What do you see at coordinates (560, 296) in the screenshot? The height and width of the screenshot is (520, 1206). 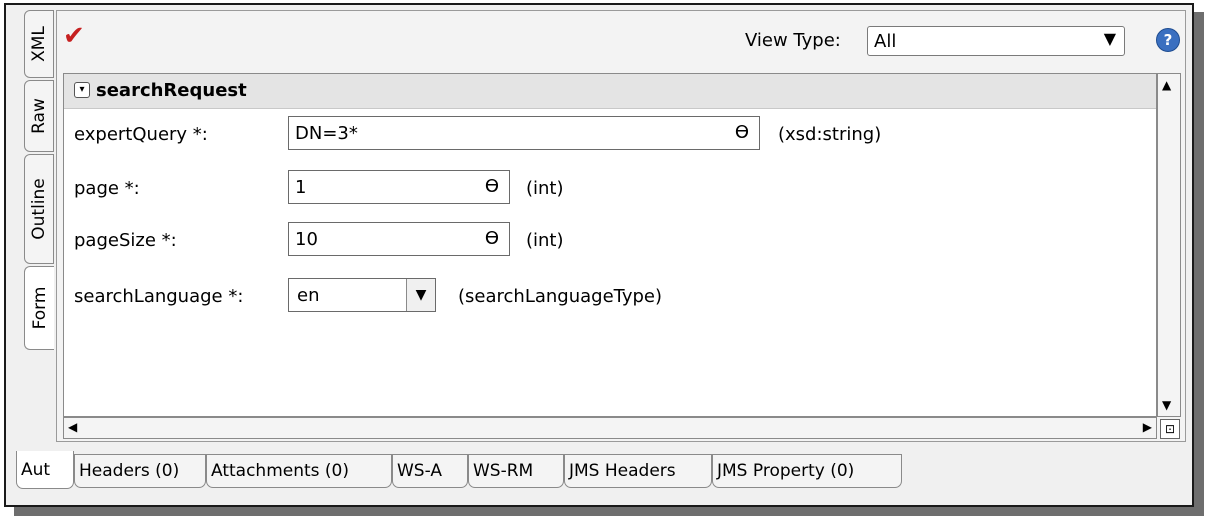 I see `search-language-type: (searchLanguageType)` at bounding box center [560, 296].